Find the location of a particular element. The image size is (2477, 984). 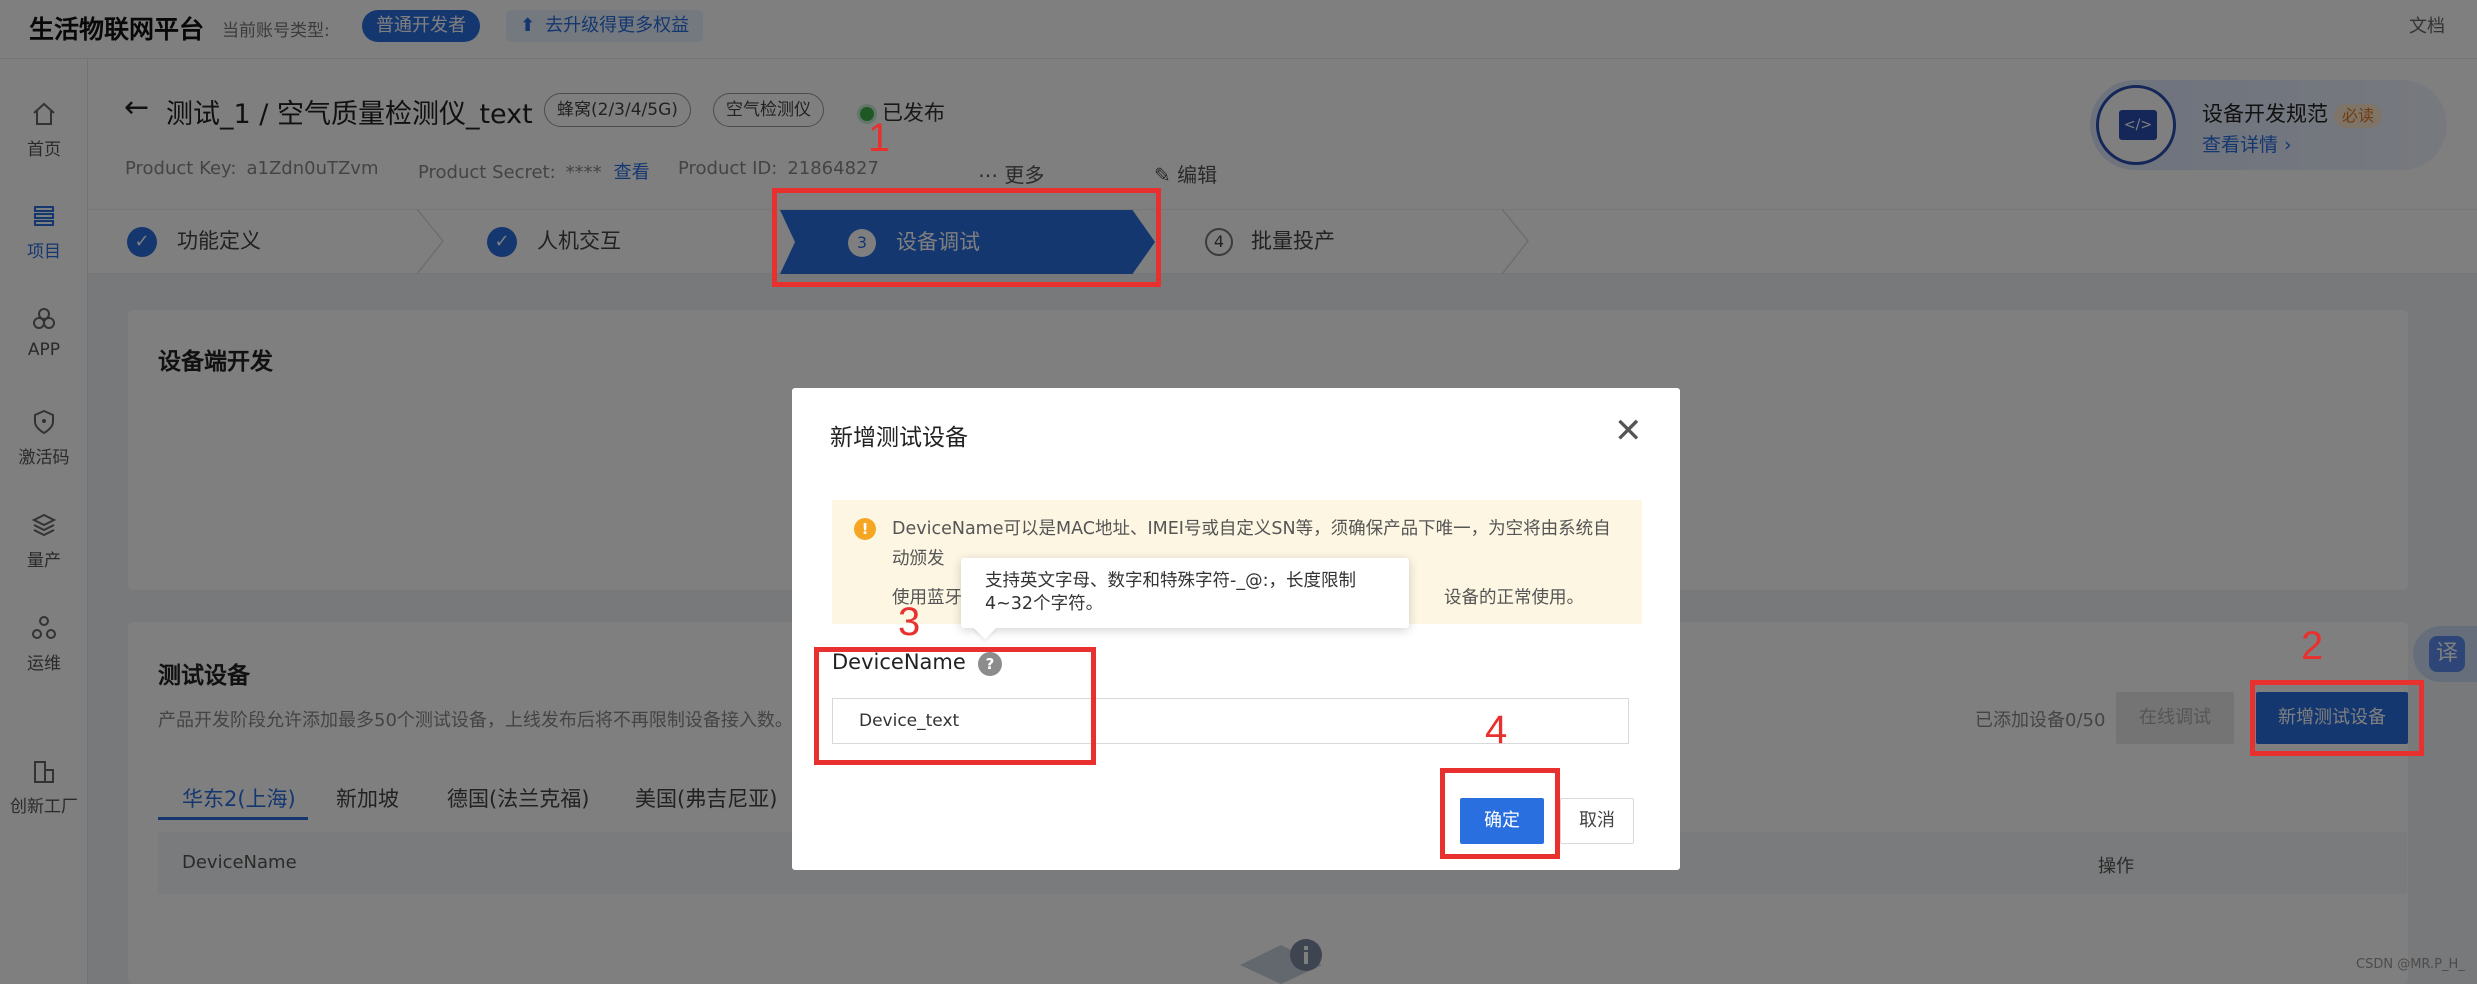

warning-icon: ! is located at coordinates (865, 529).